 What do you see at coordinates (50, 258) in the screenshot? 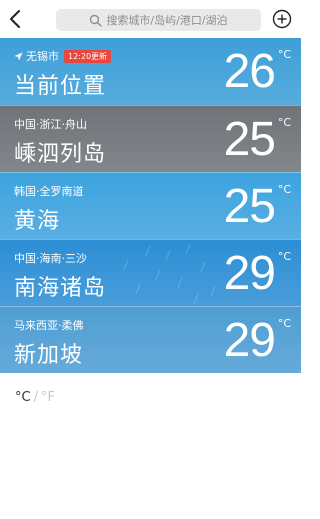
I see `region-label: 中国·海南·三沙` at bounding box center [50, 258].